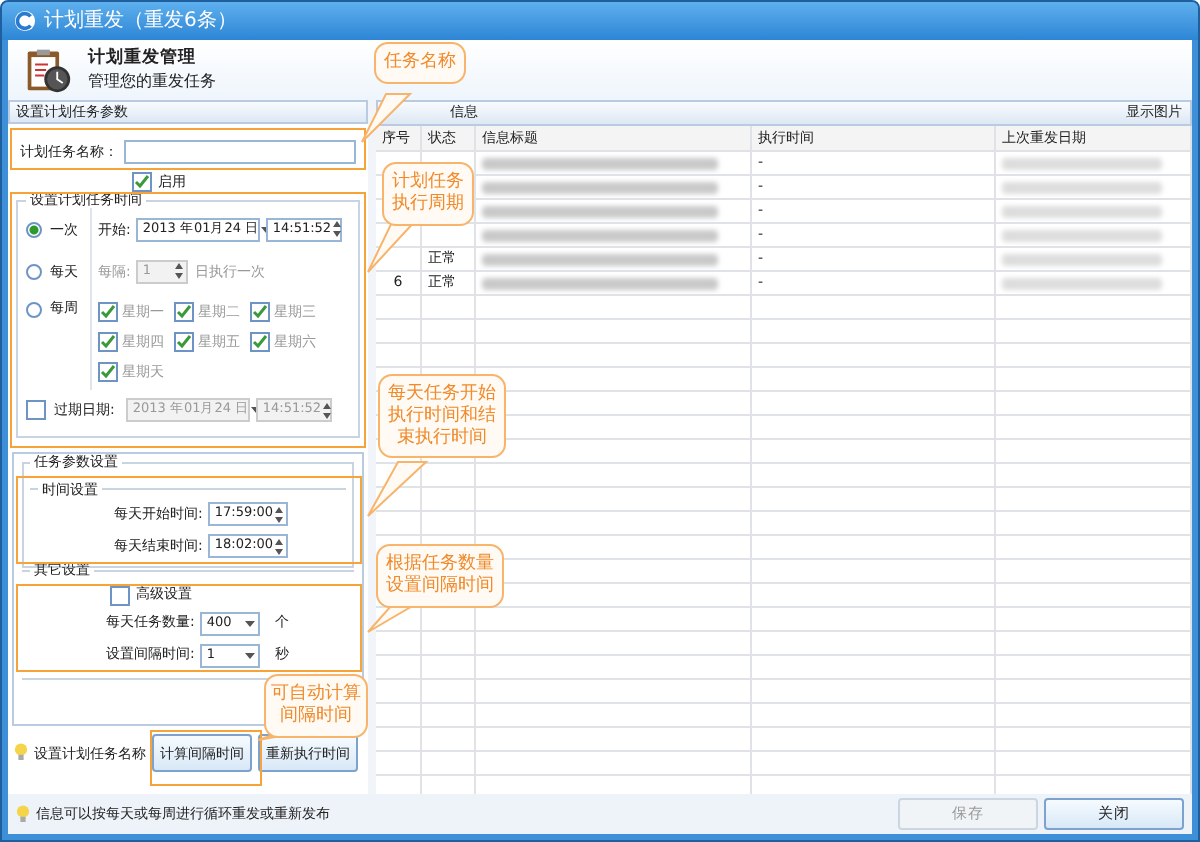  Describe the element at coordinates (152, 82) in the screenshot. I see `header-subtitle: 管理您的重发任务` at that location.